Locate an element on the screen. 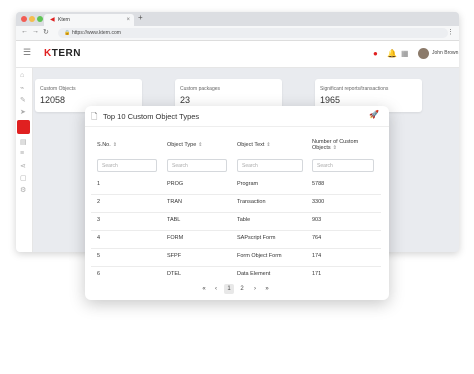 The height and width of the screenshot is (374, 474). rocket-icon: 🚀 is located at coordinates (374, 114).